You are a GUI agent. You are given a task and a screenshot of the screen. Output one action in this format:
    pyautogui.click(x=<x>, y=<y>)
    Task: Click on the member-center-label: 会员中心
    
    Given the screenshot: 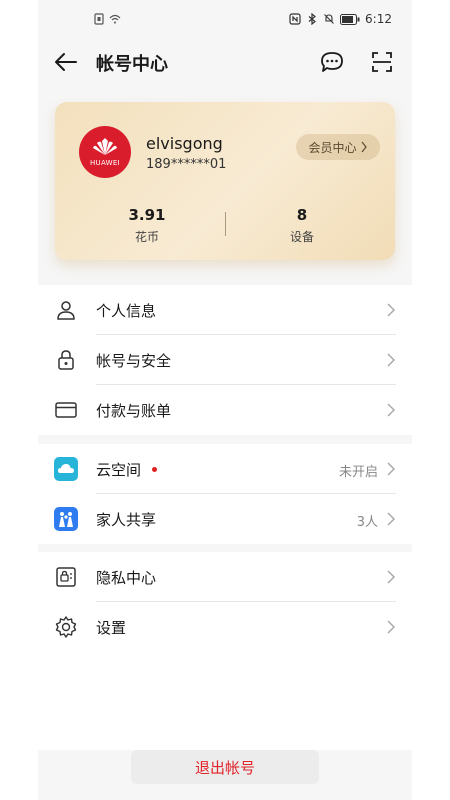 What is the action you would take?
    pyautogui.click(x=332, y=147)
    